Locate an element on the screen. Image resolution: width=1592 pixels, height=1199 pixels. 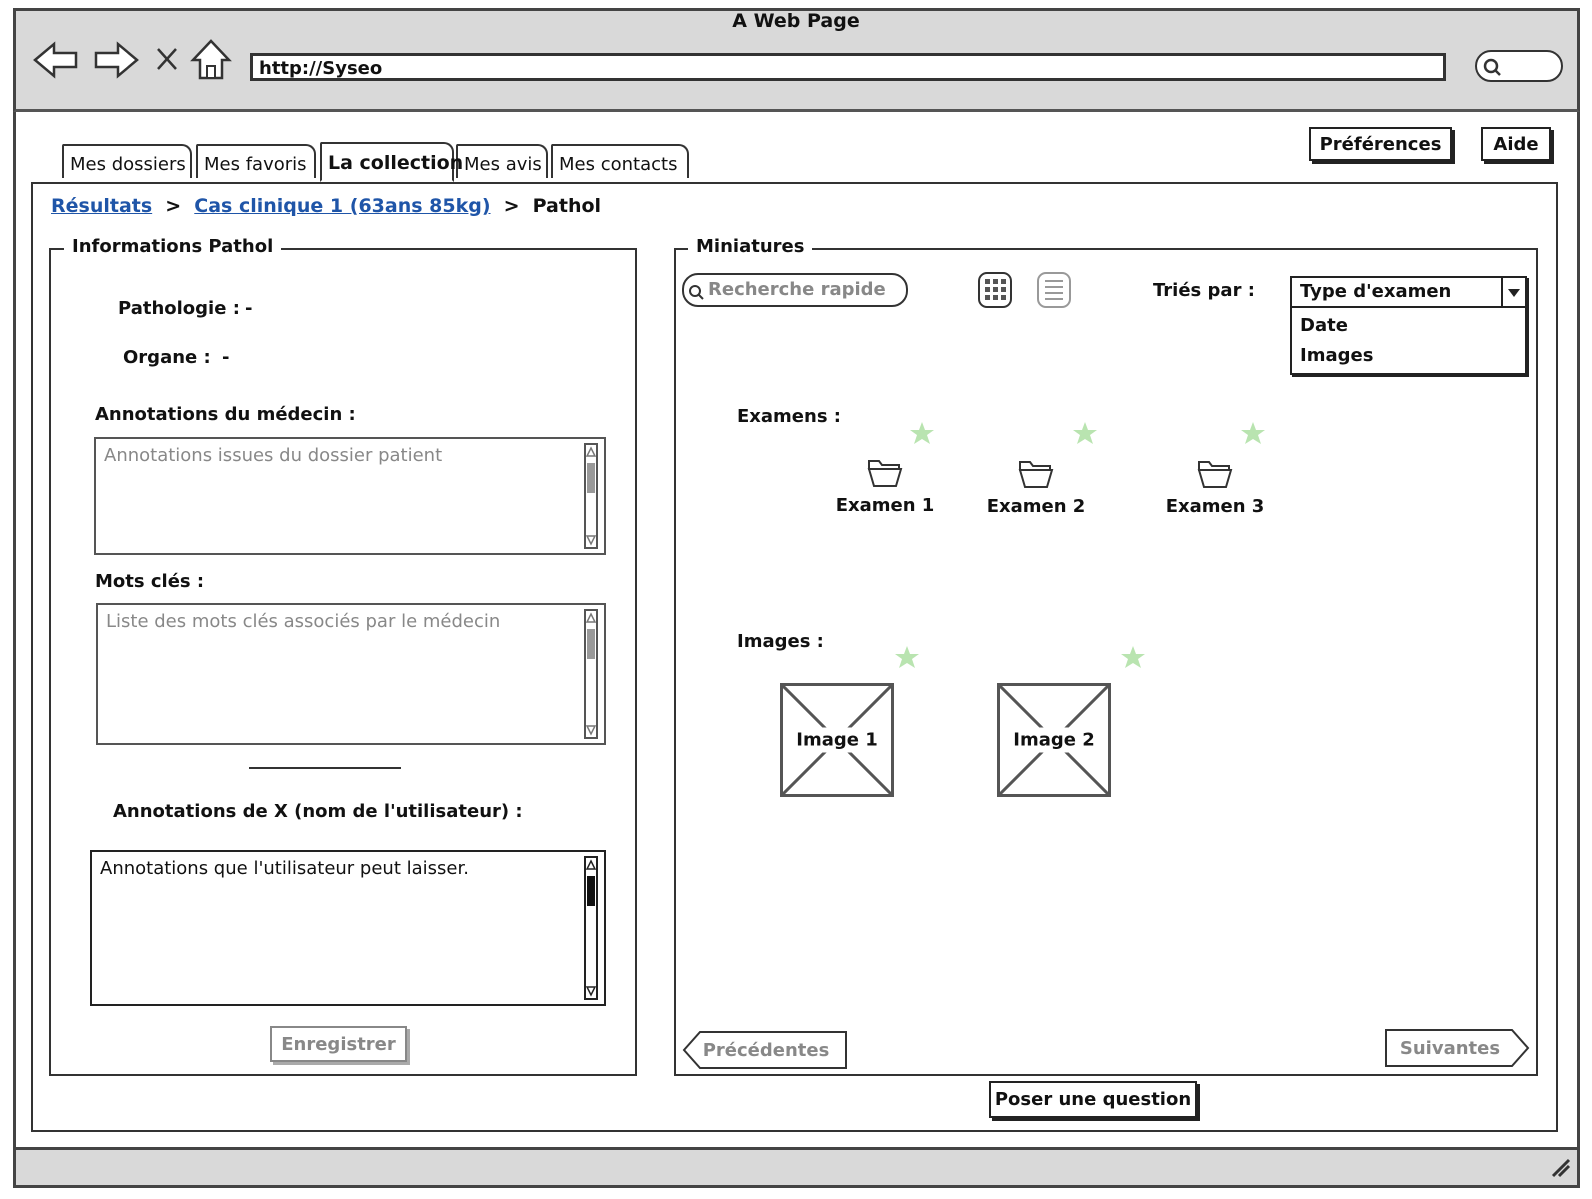
previous-button: Précédentes is located at coordinates (766, 1050).